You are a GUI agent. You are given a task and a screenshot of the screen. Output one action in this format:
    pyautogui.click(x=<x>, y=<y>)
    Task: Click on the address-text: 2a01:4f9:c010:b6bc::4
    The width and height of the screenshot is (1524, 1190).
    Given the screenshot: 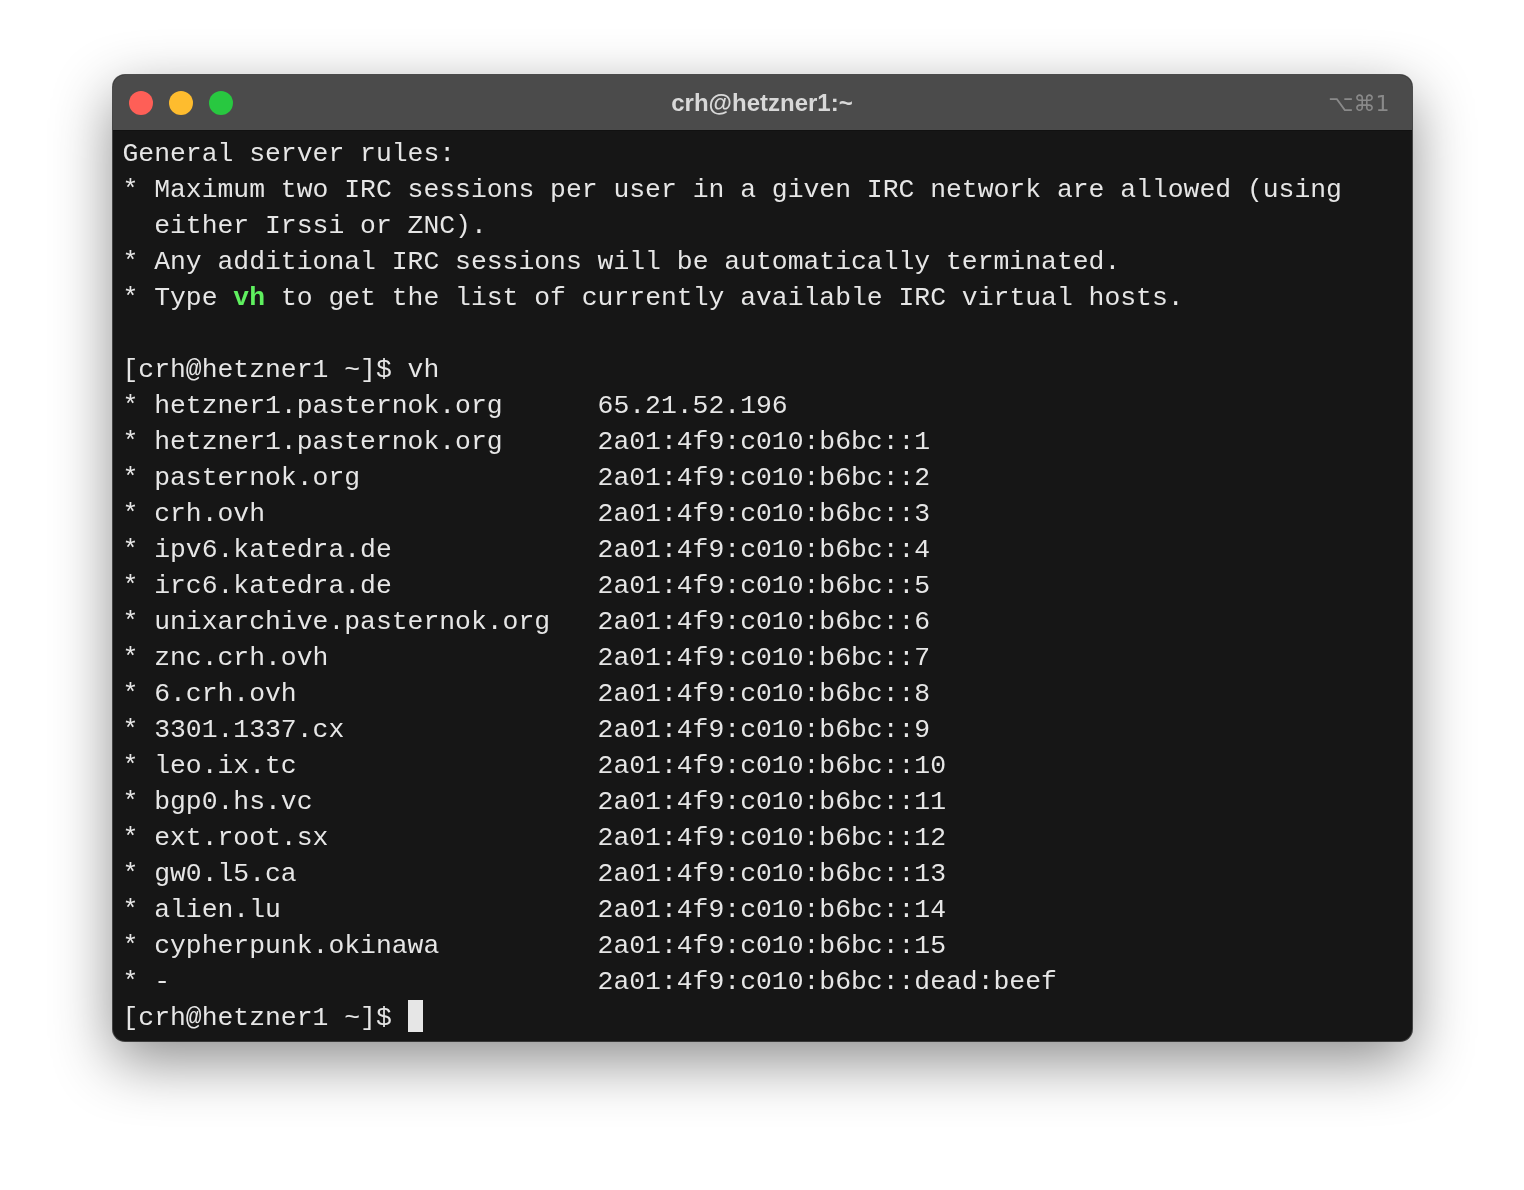 What is the action you would take?
    pyautogui.click(x=764, y=550)
    